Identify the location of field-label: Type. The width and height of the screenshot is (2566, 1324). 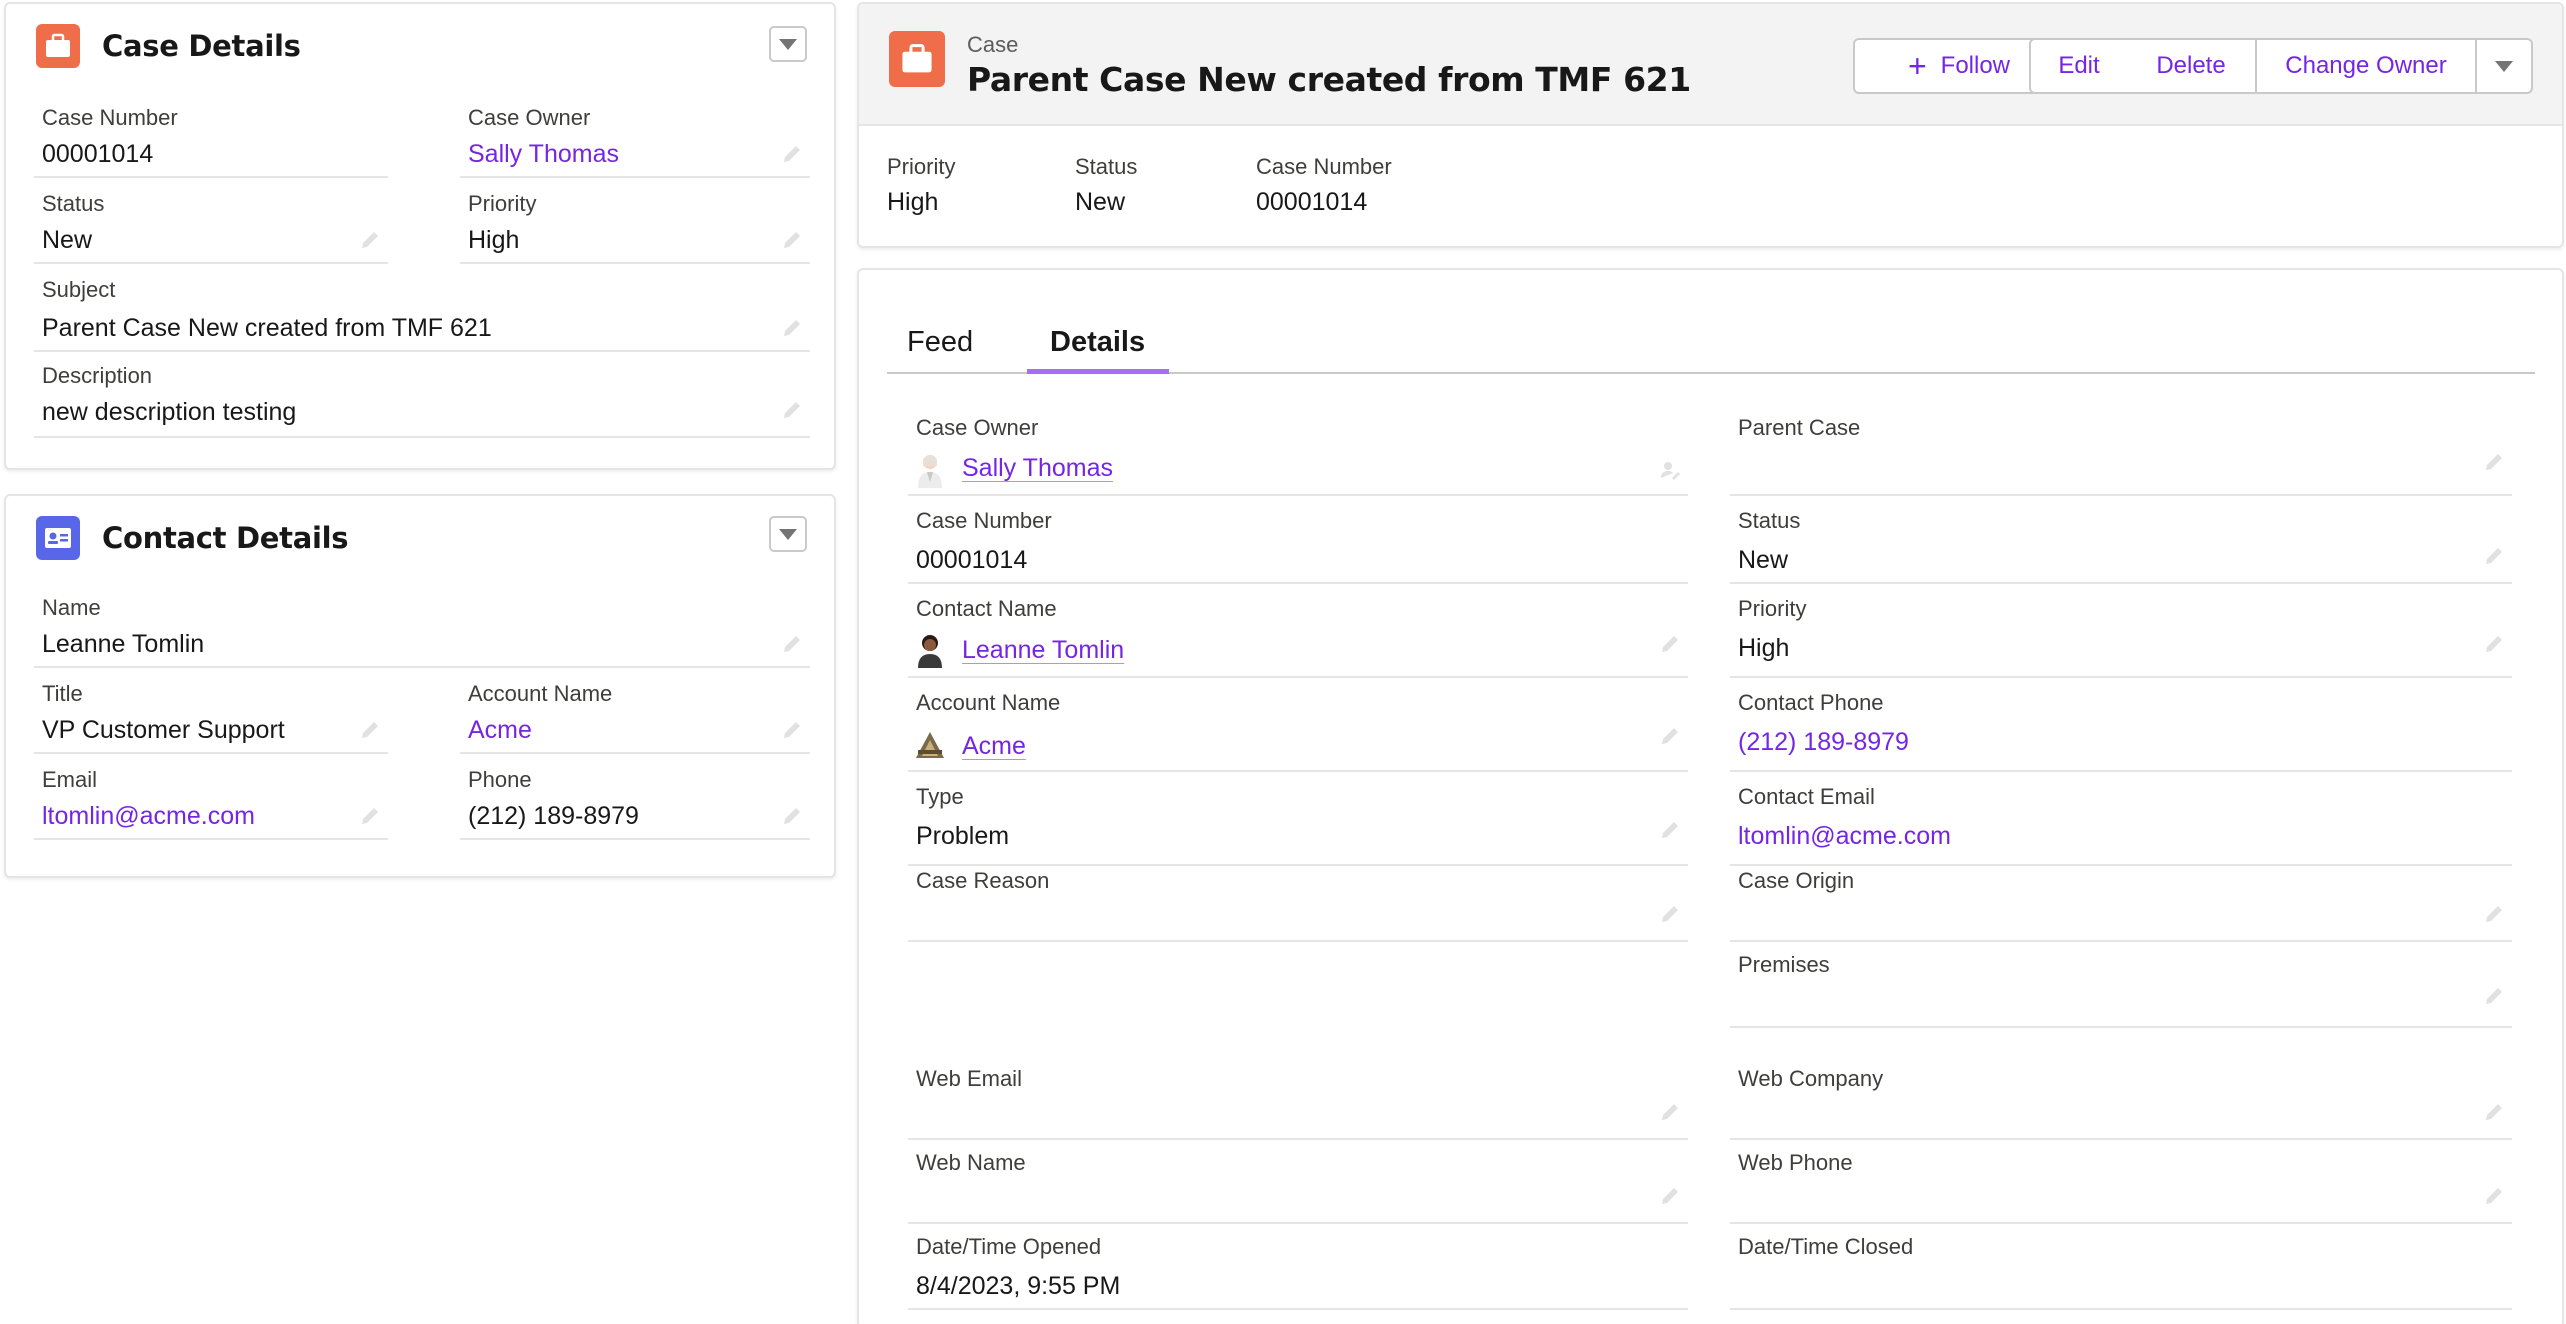
(940, 796).